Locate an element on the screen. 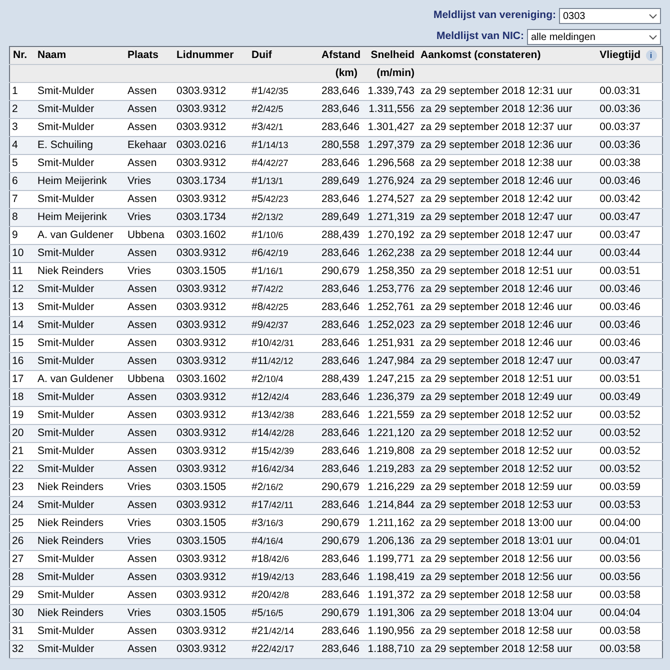 The height and width of the screenshot is (670, 670). table-cell: 13 is located at coordinates (22, 307).